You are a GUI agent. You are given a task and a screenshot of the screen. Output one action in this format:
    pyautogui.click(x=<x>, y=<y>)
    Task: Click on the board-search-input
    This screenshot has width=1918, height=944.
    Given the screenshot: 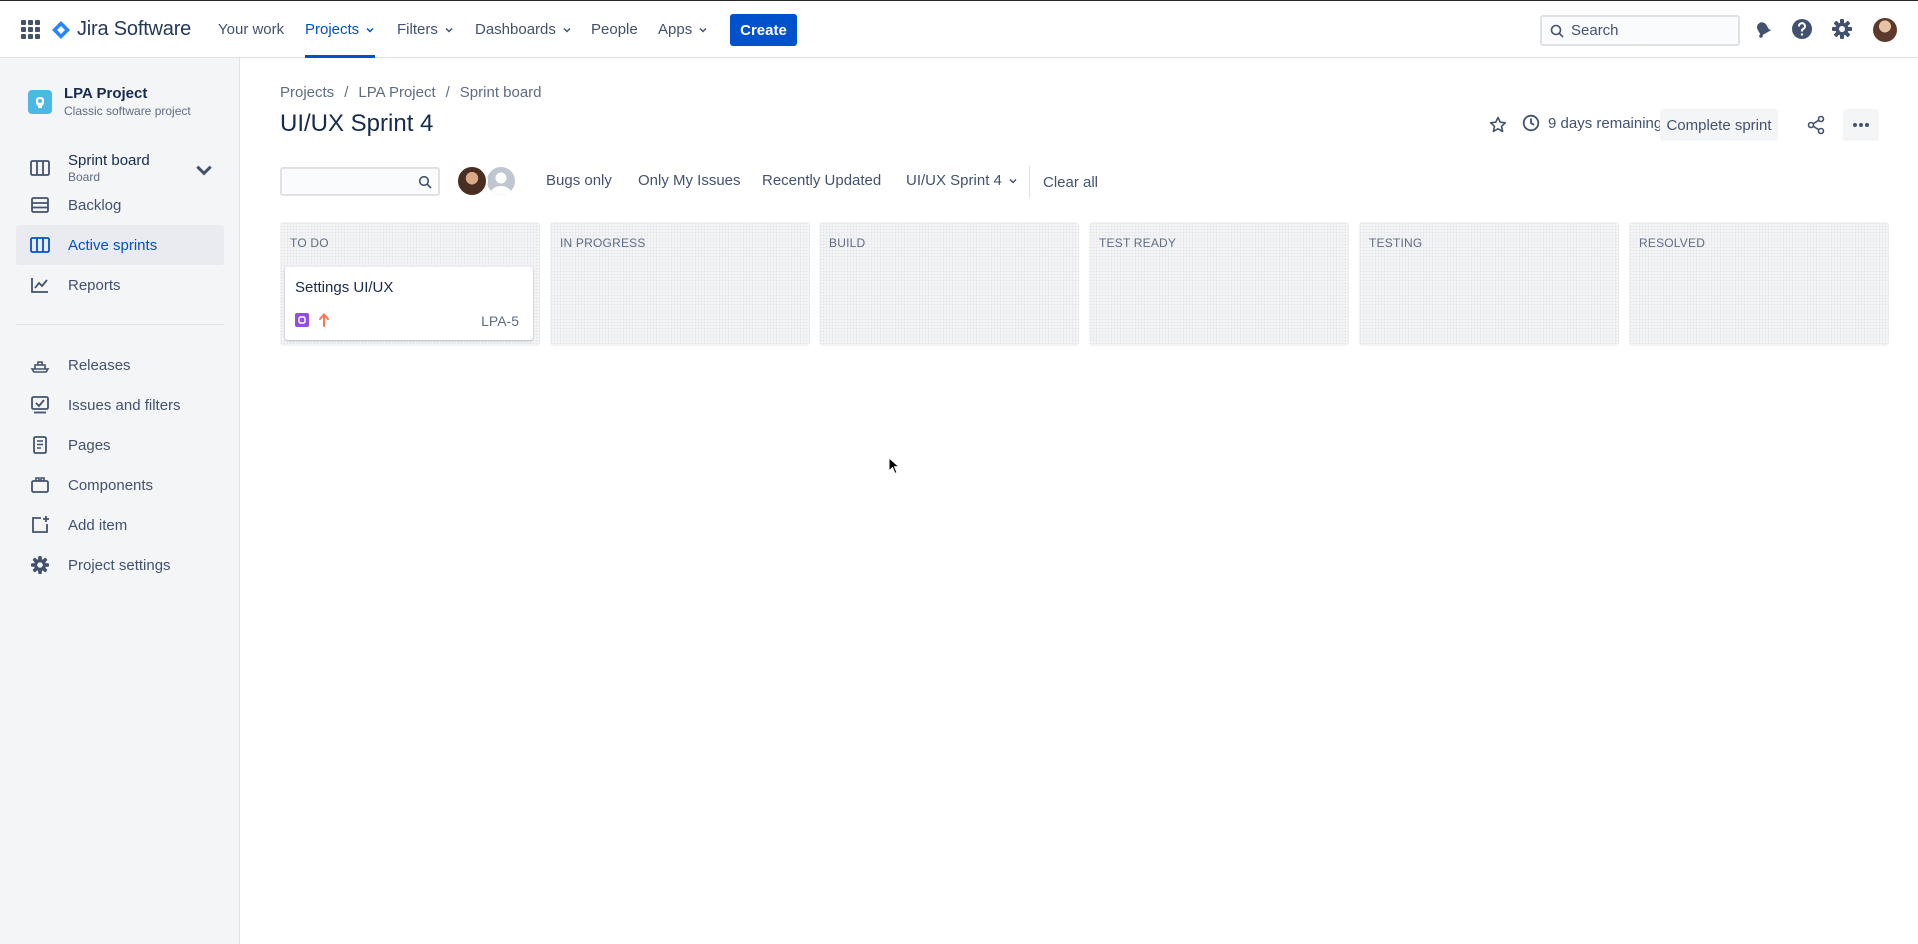 What is the action you would take?
    pyautogui.click(x=360, y=181)
    